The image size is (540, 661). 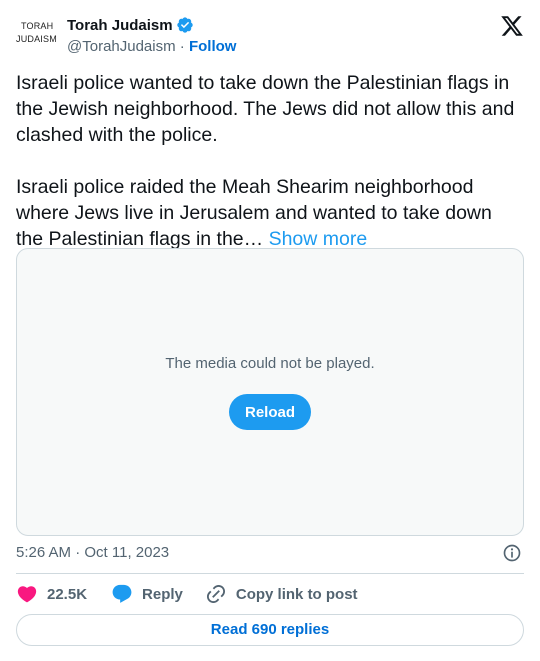 I want to click on author-names: Torah Judaism @TorahJudaism · Follow, so click(x=151, y=36).